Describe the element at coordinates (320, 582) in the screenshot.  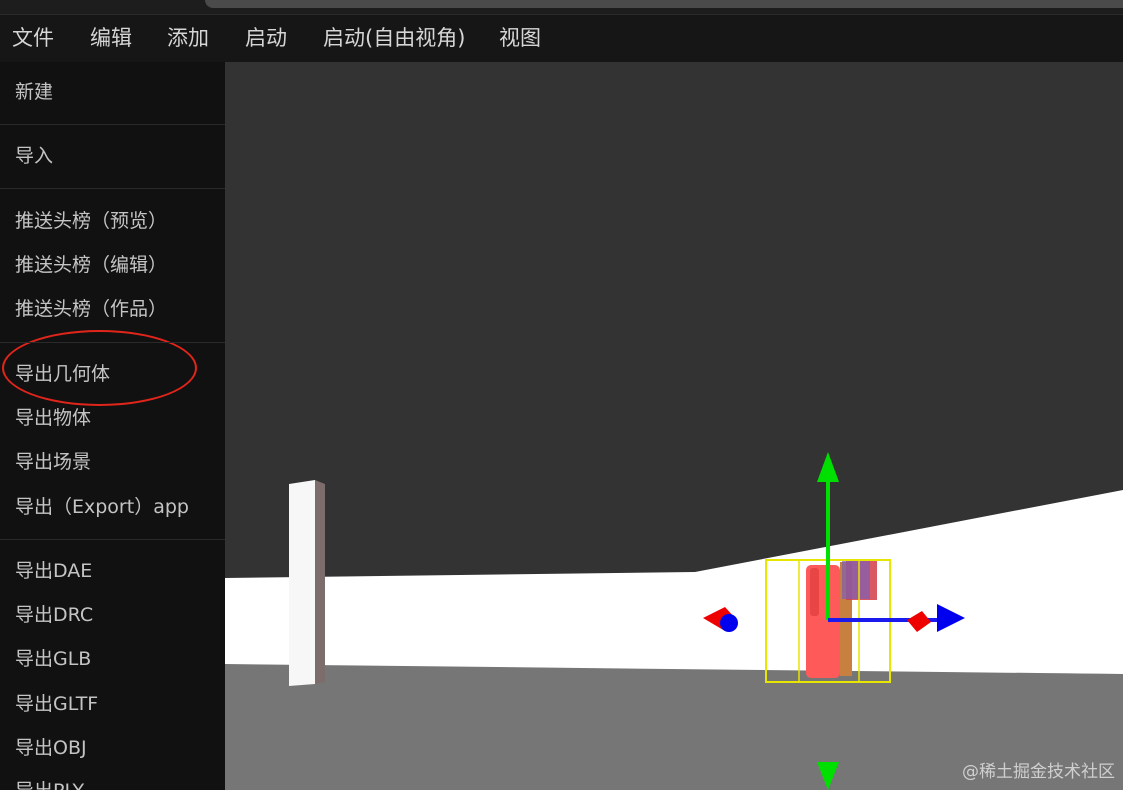
I see `wall-panel-side` at that location.